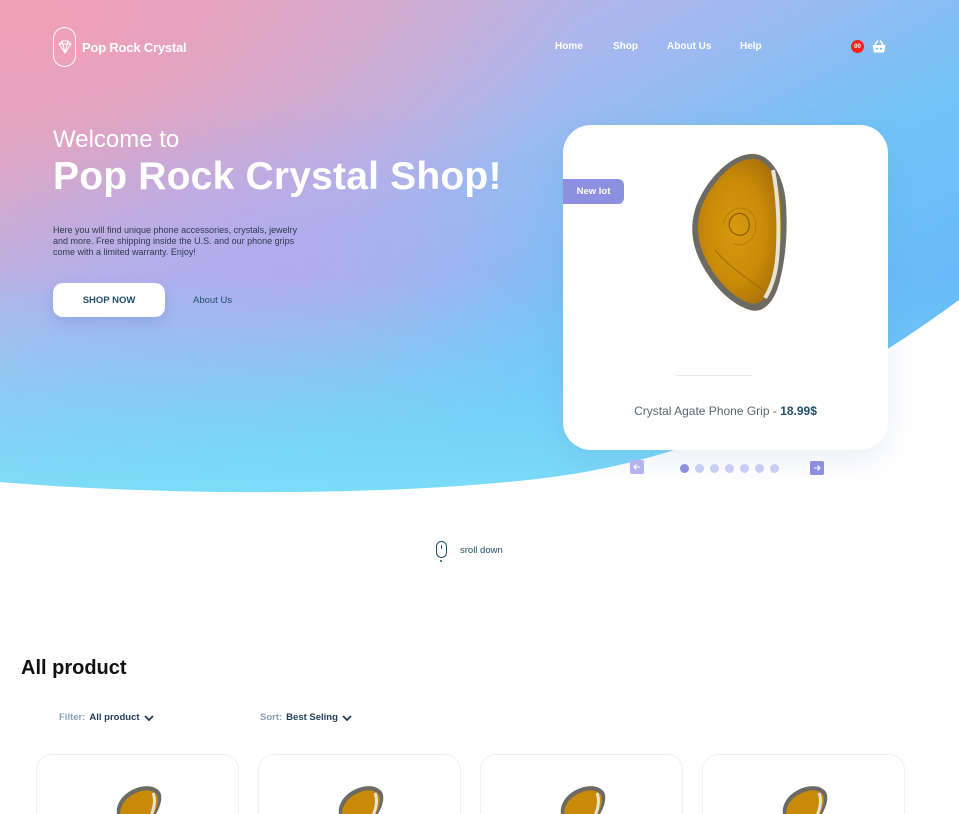  I want to click on slider-next-button, so click(817, 468).